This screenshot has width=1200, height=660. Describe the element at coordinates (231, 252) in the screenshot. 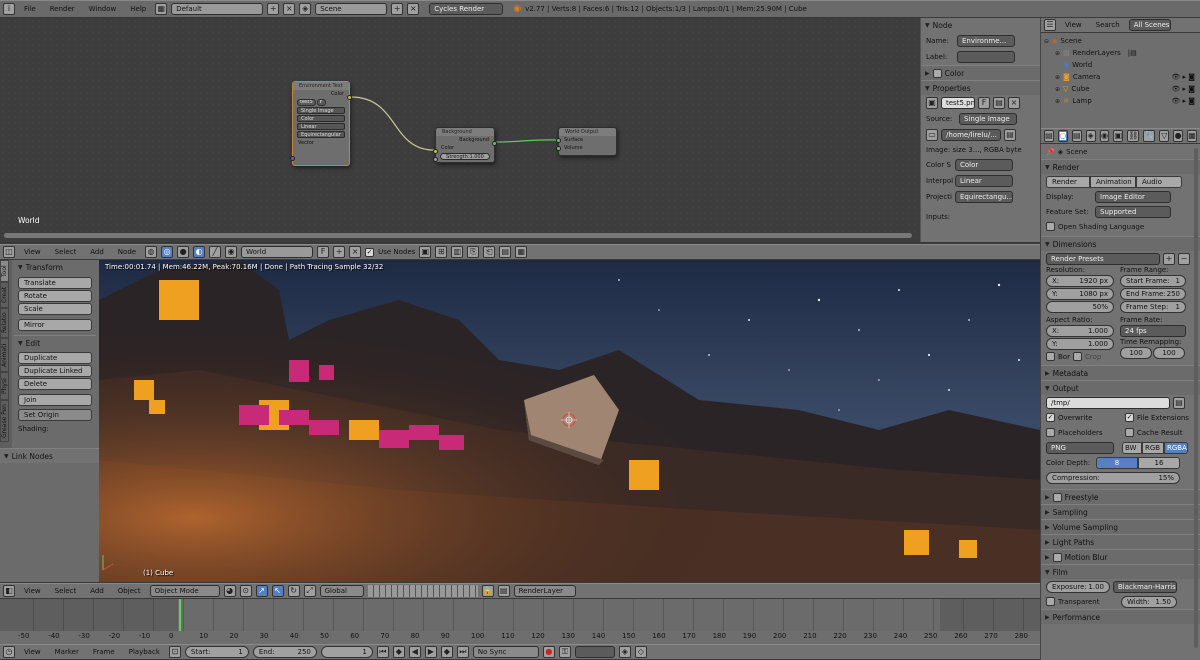

I see `world-data-icon: ◉` at that location.